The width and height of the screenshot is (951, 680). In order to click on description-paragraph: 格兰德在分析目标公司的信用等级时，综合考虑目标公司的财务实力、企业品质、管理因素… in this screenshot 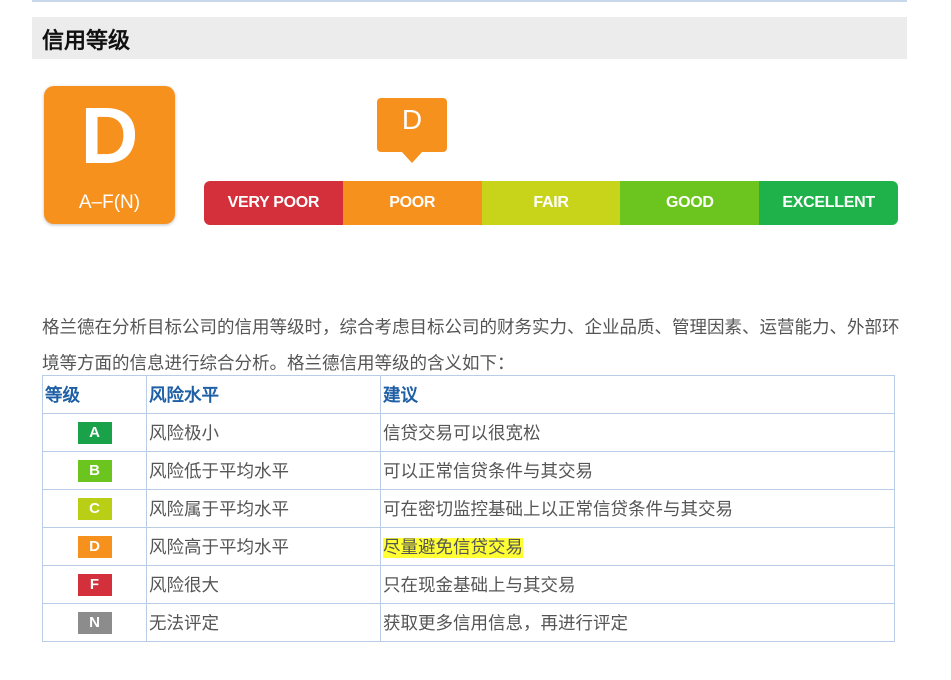, I will do `click(471, 346)`.